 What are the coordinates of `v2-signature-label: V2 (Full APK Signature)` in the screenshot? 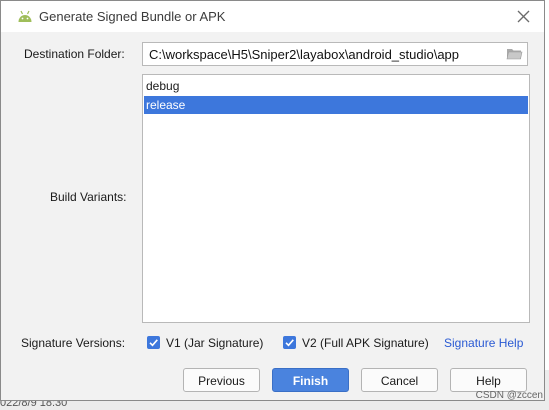 It's located at (365, 343).